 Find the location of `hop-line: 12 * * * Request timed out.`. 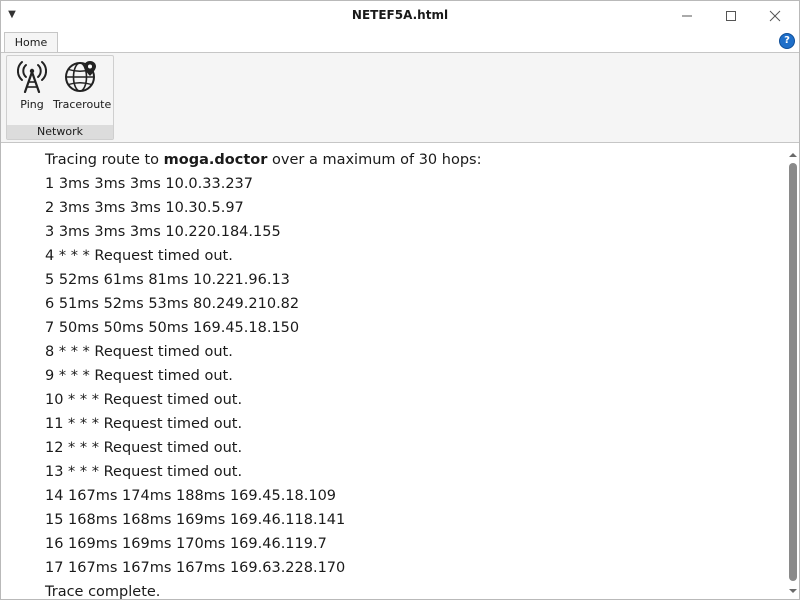

hop-line: 12 * * * Request timed out. is located at coordinates (144, 448).